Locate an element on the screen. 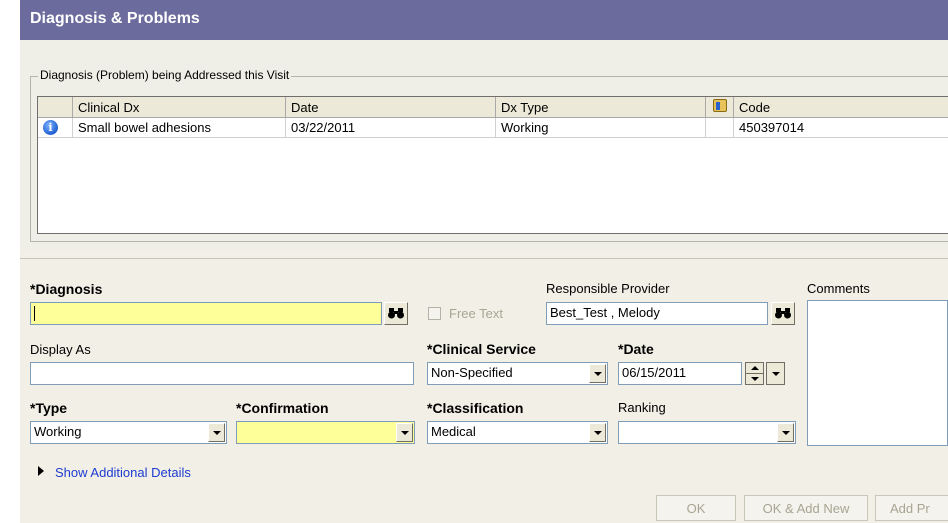  text-caret is located at coordinates (34, 314).